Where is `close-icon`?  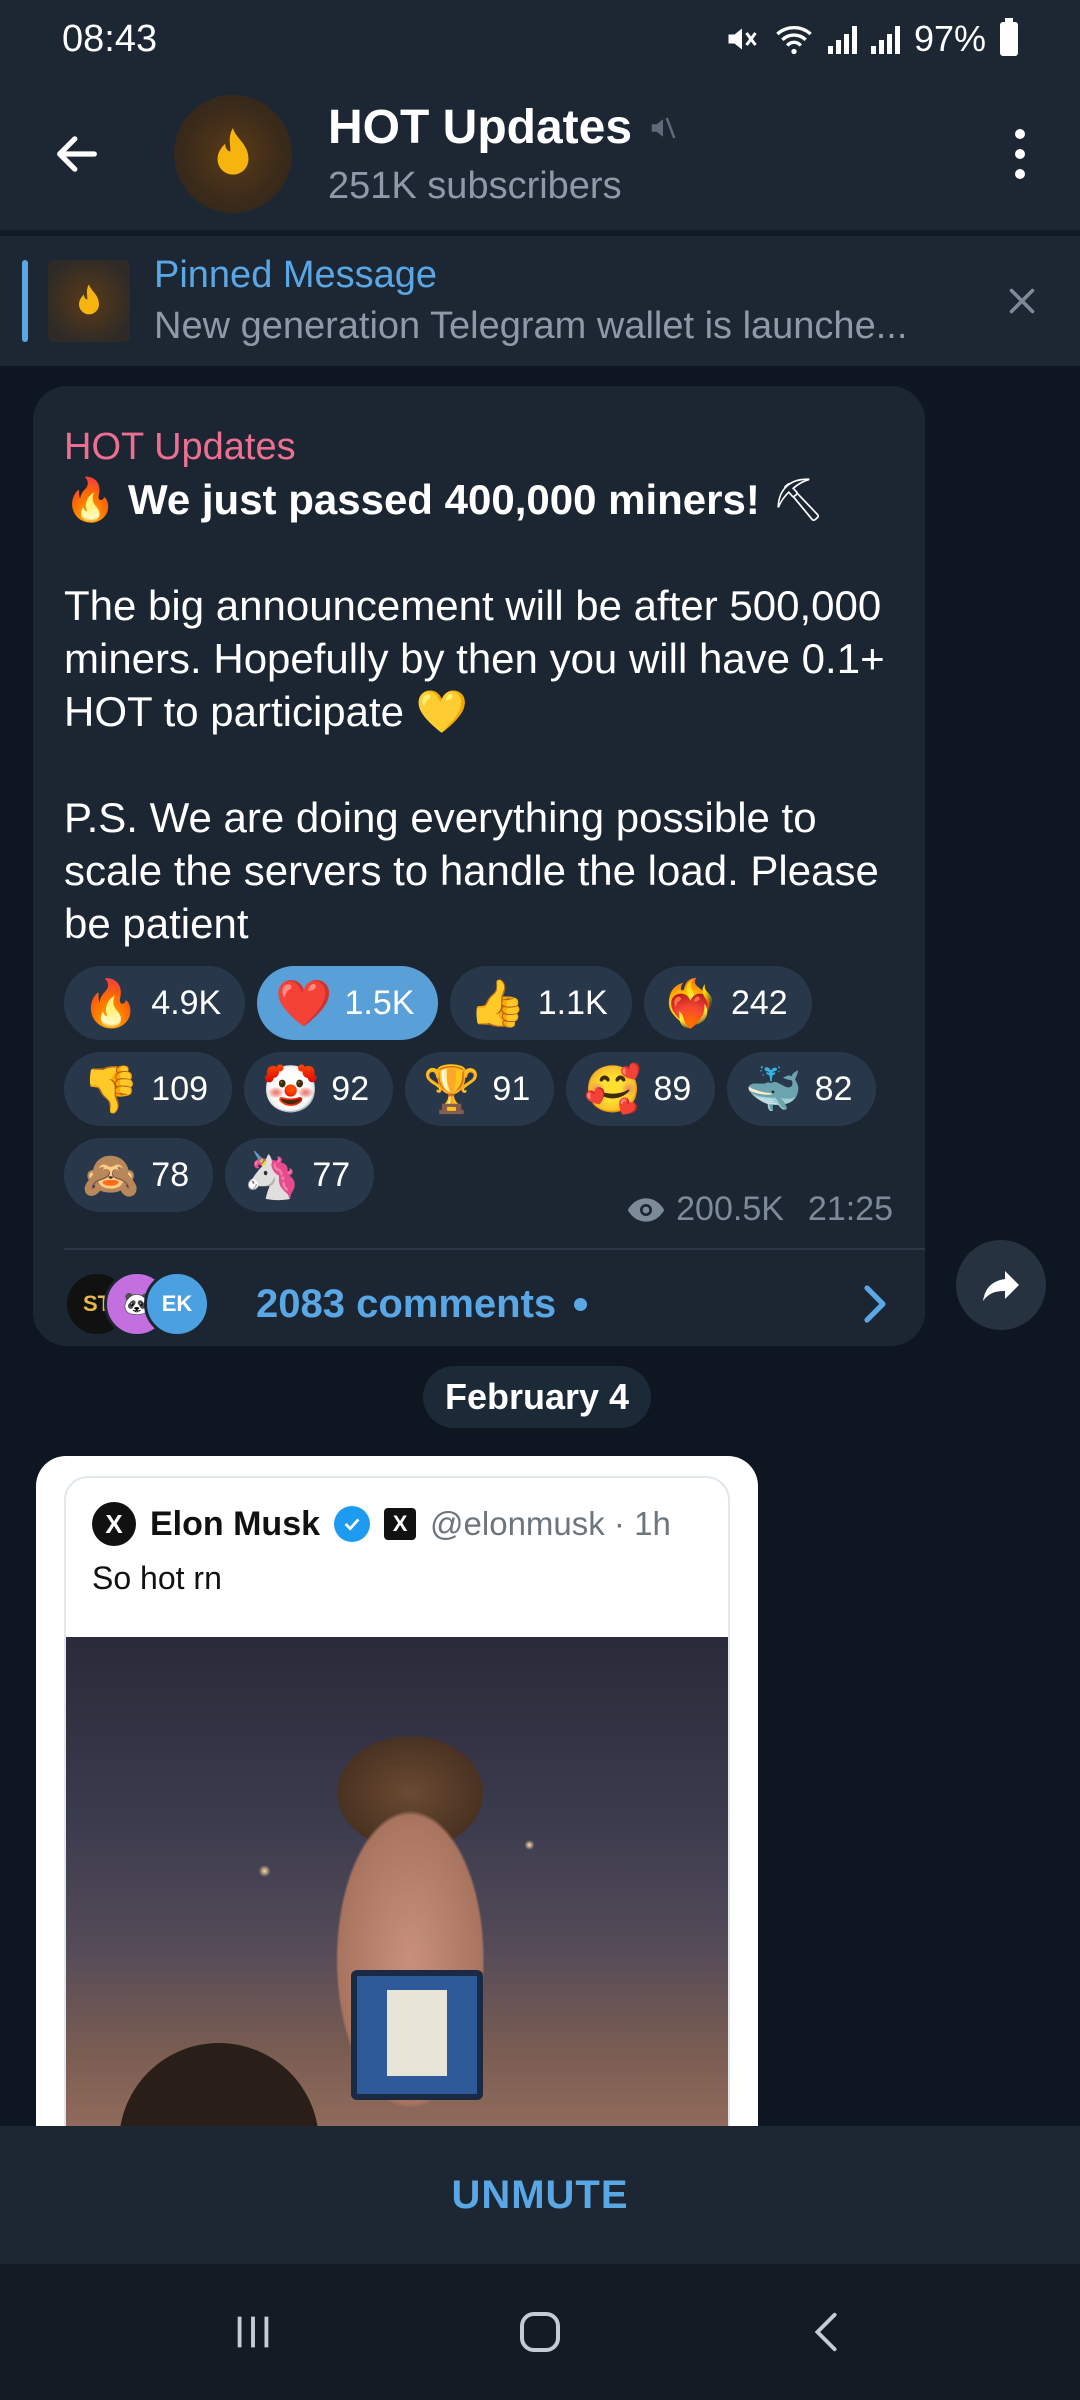
close-icon is located at coordinates (1022, 301).